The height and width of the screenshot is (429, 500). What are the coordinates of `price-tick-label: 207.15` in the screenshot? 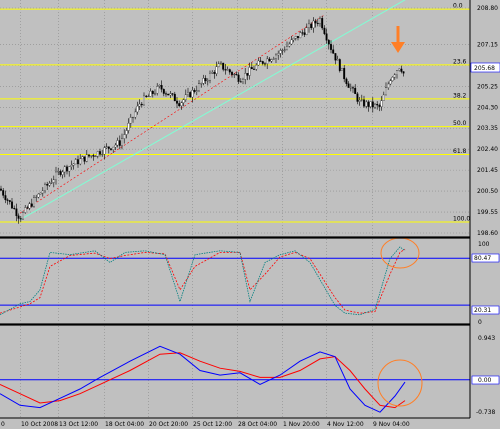 It's located at (487, 44).